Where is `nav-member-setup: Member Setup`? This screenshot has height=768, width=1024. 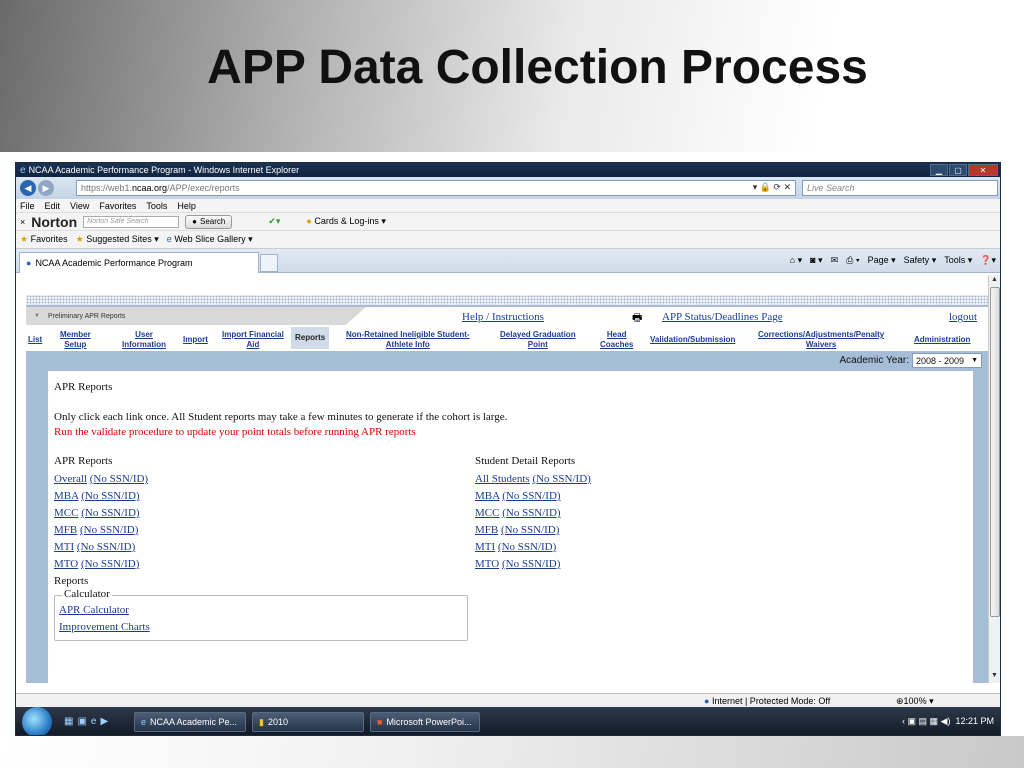
nav-member-setup: Member Setup is located at coordinates (75, 340).